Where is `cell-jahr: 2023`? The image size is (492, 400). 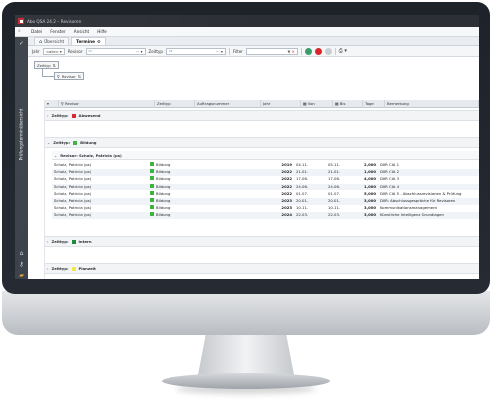 cell-jahr: 2023 is located at coordinates (286, 208).